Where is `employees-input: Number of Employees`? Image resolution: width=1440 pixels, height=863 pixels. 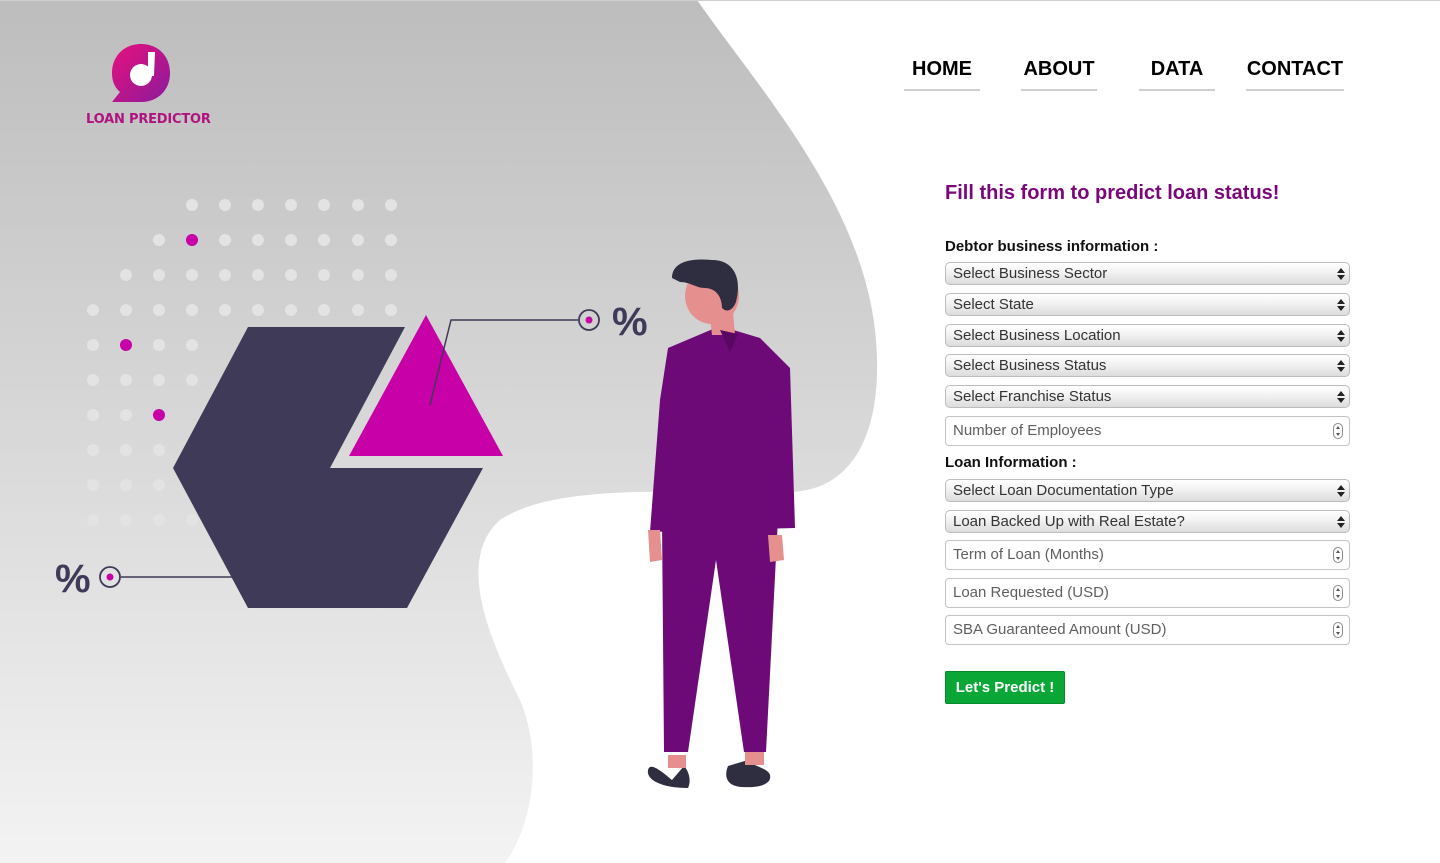 employees-input: Number of Employees is located at coordinates (1147, 431).